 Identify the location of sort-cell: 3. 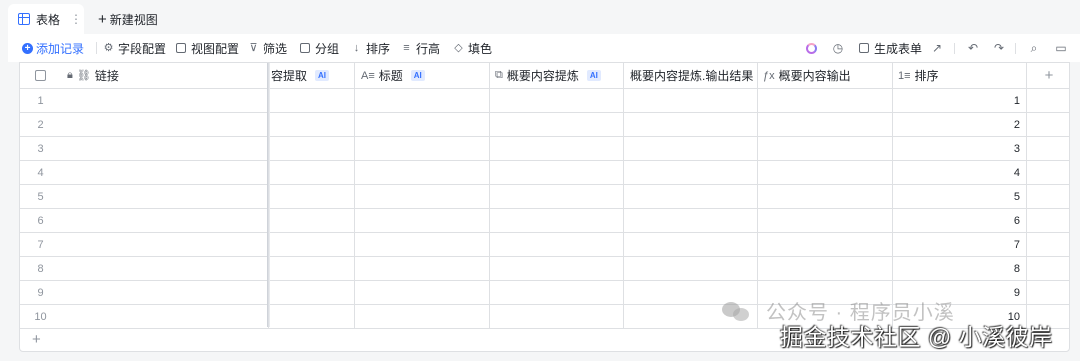
(960, 149).